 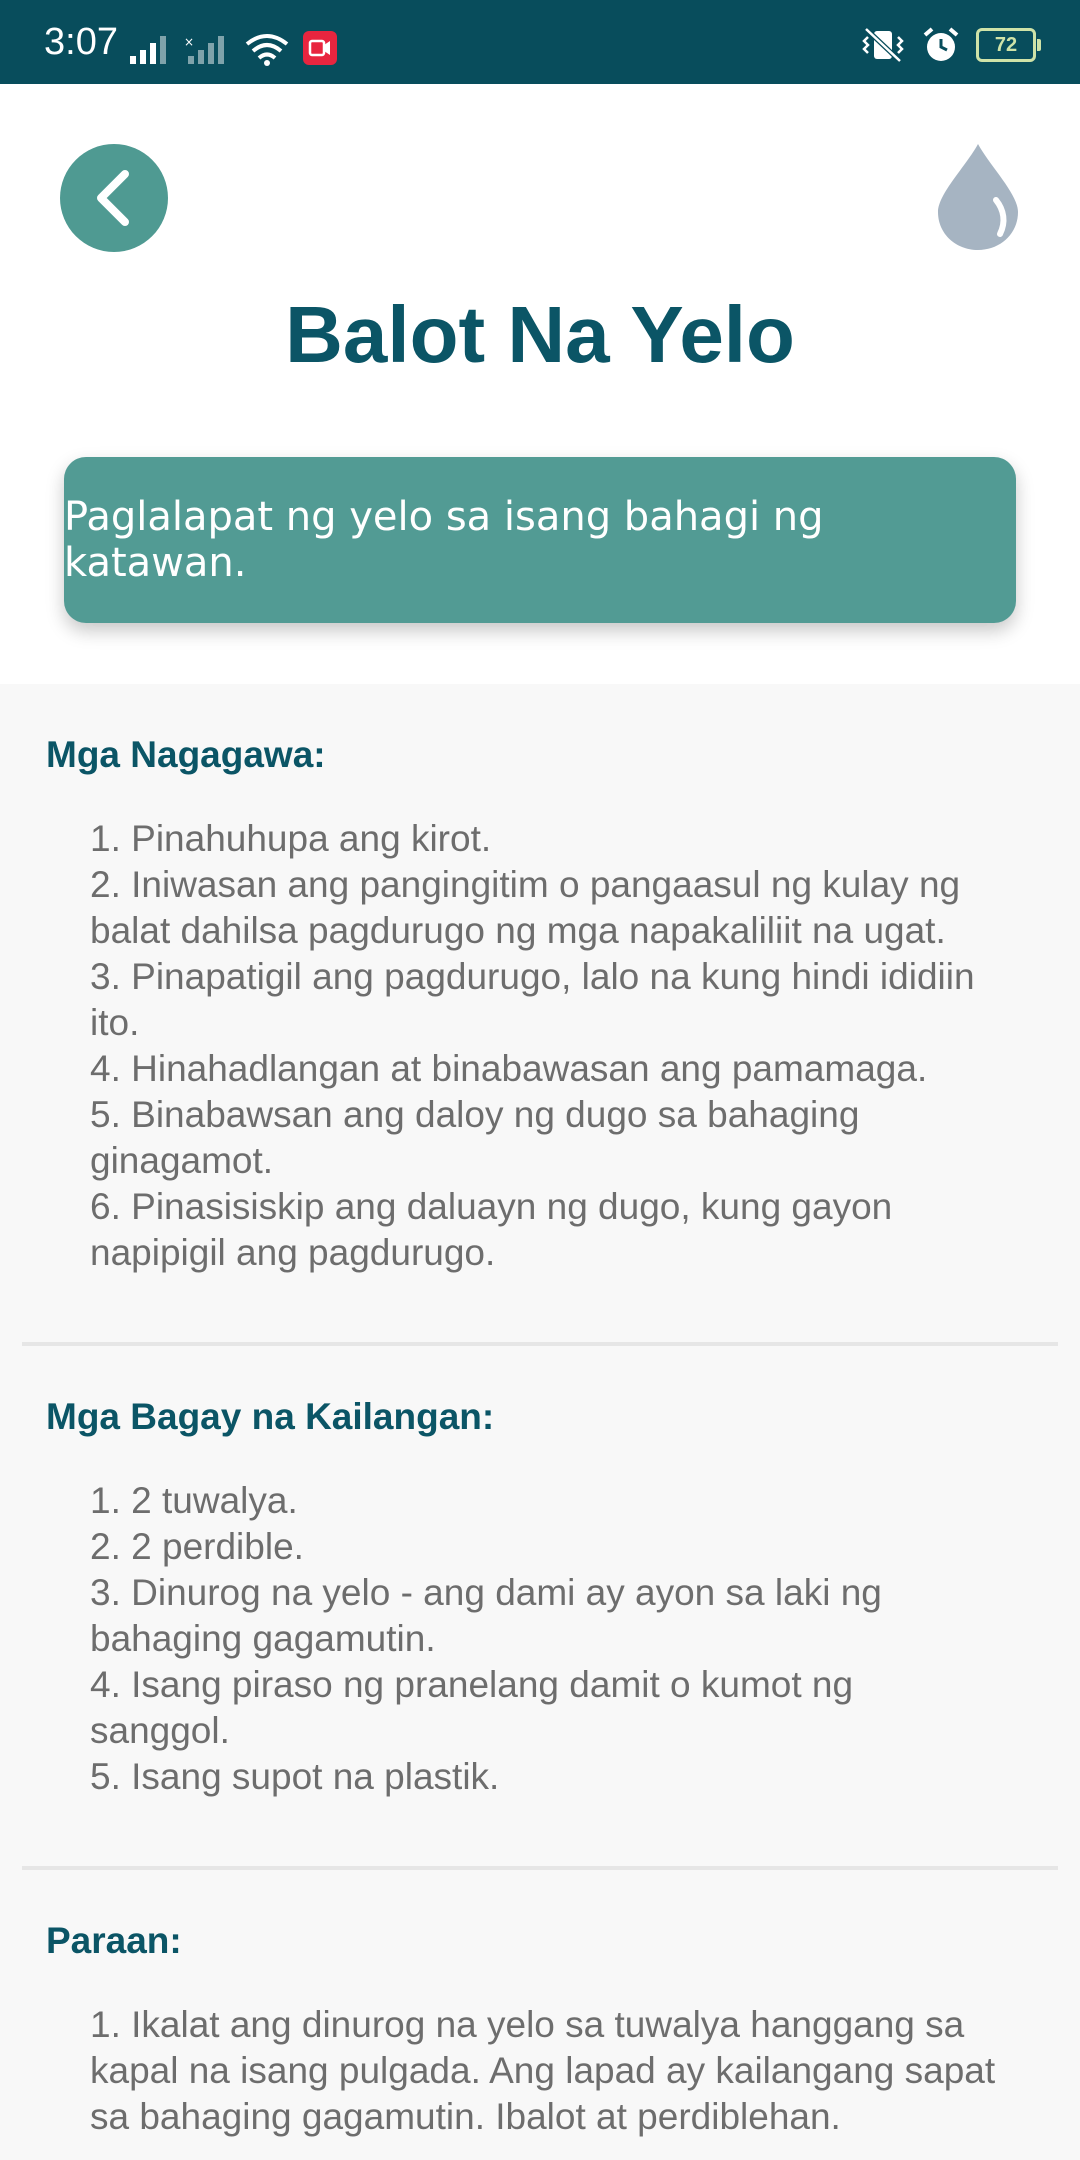 I want to click on list-item: 1. 2 tuwalya., so click(x=194, y=1500).